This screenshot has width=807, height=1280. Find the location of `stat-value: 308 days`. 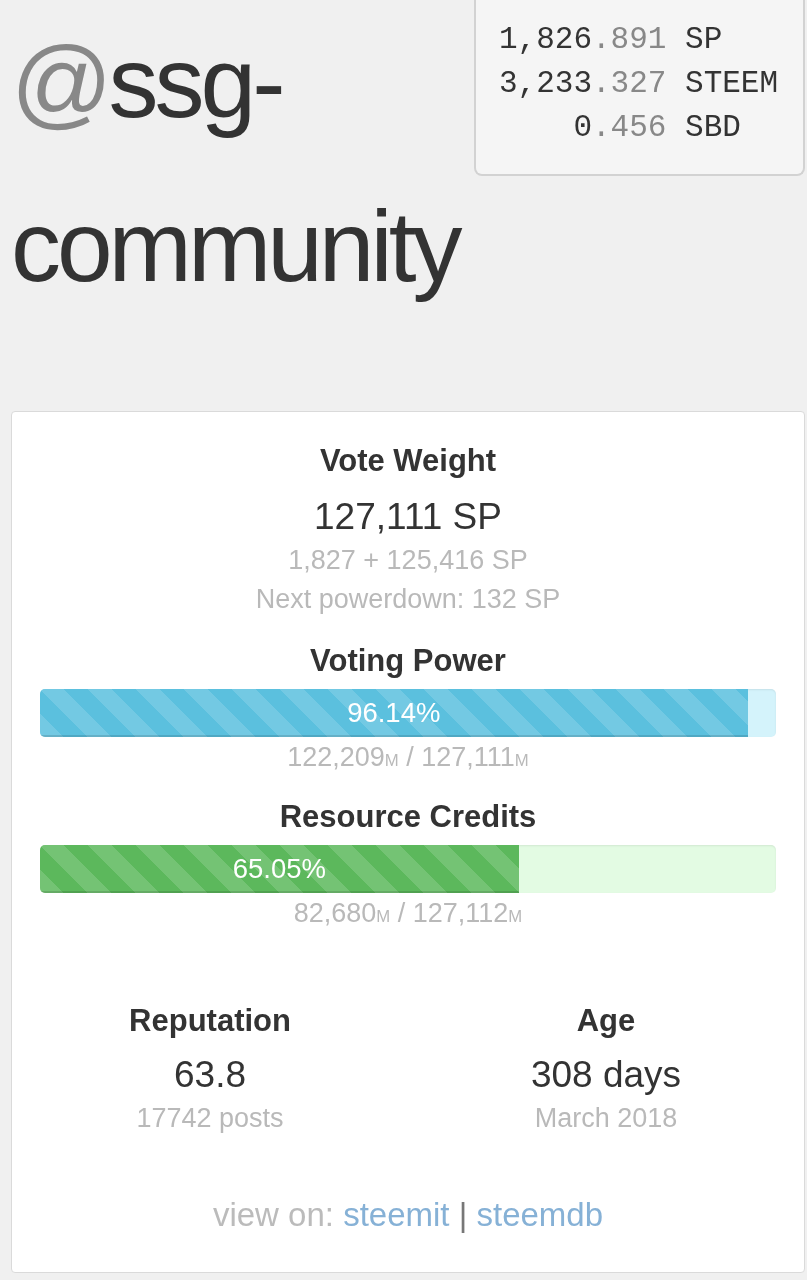

stat-value: 308 days is located at coordinates (606, 1075).